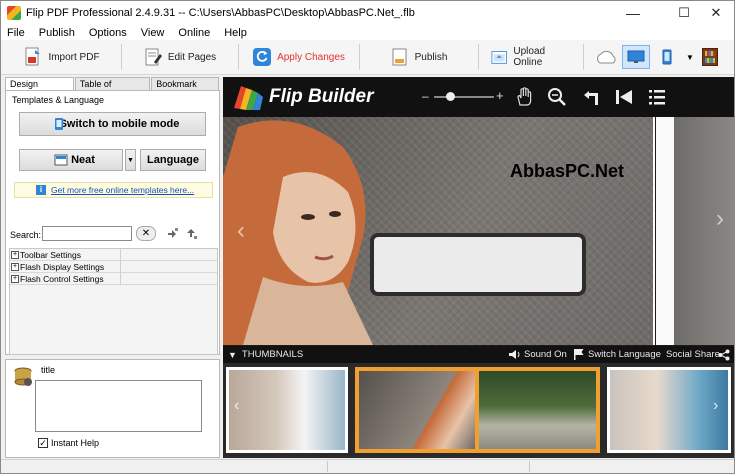 This screenshot has height=474, width=735. Describe the element at coordinates (399, 57) in the screenshot. I see `publish-icon` at that location.